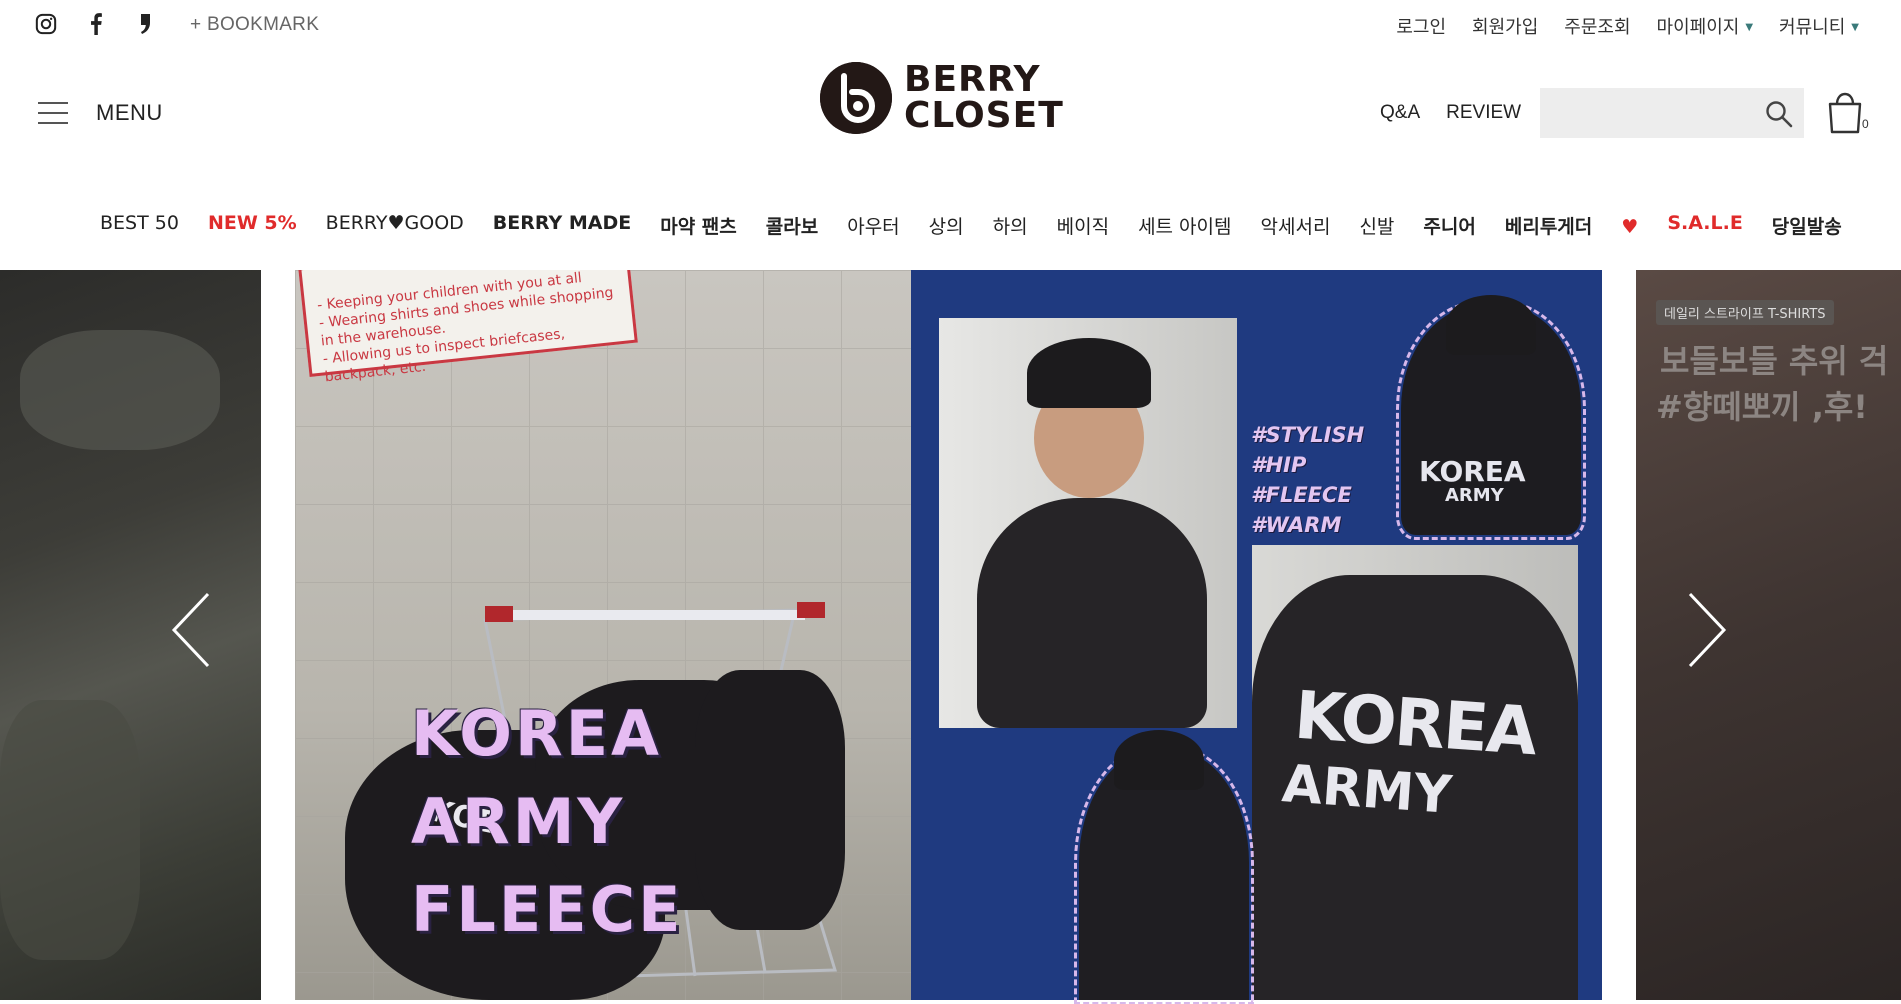 The height and width of the screenshot is (1004, 1901). I want to click on social-links, so click(96, 24).